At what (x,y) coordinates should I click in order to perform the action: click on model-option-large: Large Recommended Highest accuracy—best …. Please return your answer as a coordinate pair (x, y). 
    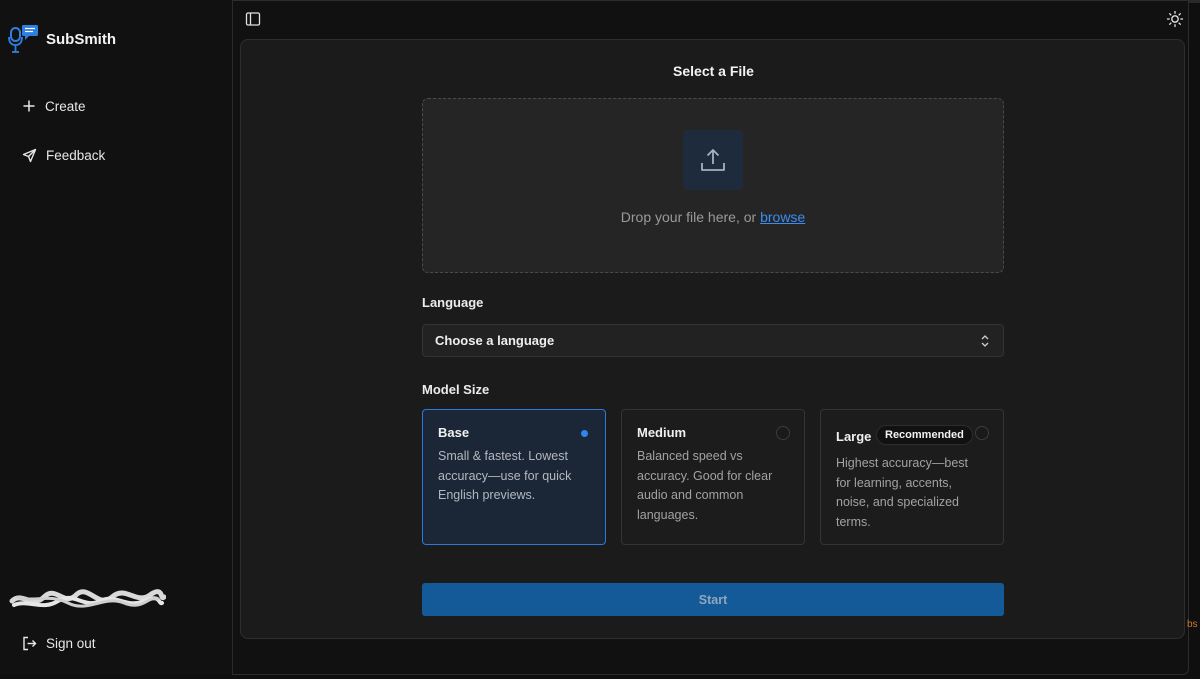
    Looking at the image, I should click on (912, 477).